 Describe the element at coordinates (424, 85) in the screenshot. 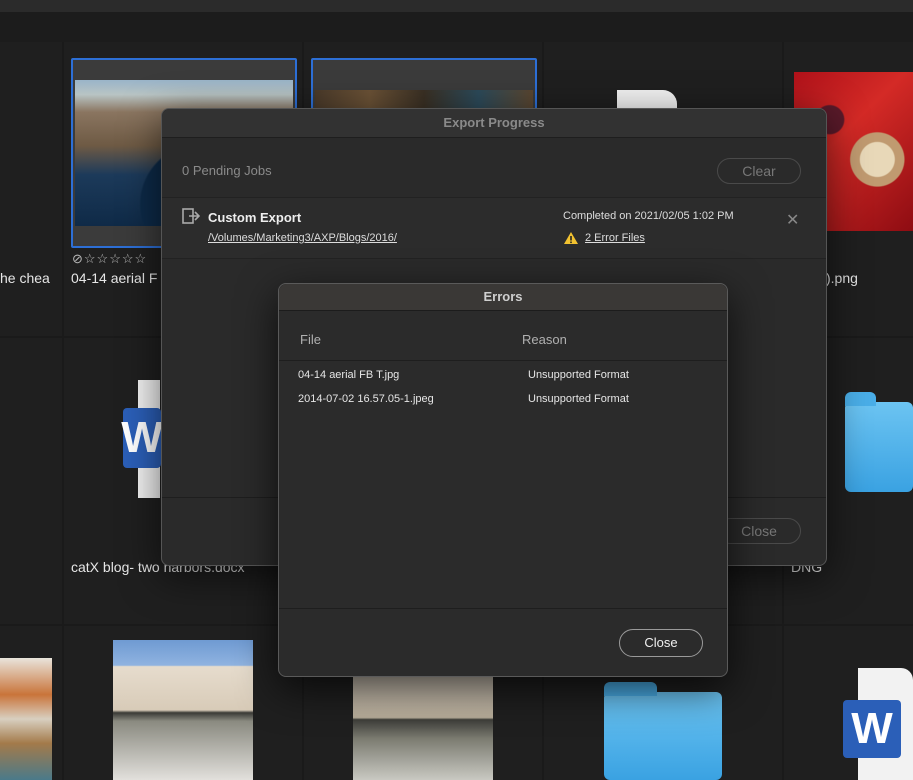

I see `thumbnail-people` at that location.